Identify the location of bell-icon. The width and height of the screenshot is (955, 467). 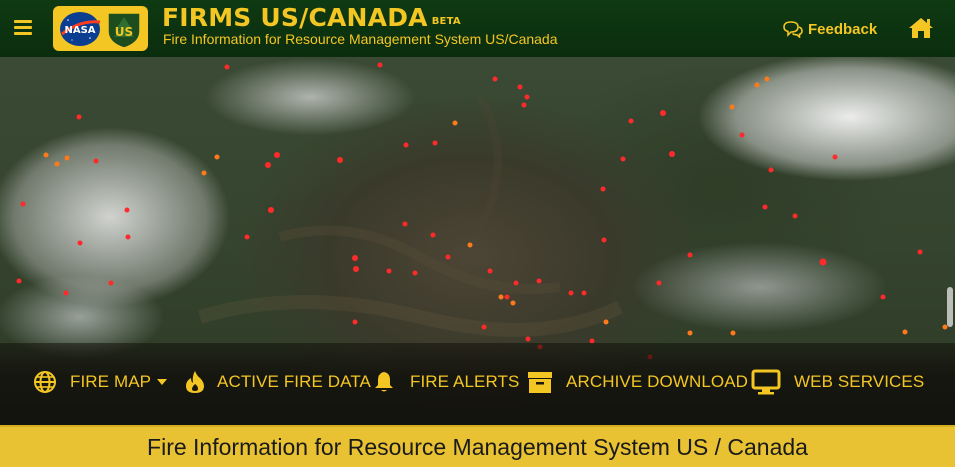
(384, 382).